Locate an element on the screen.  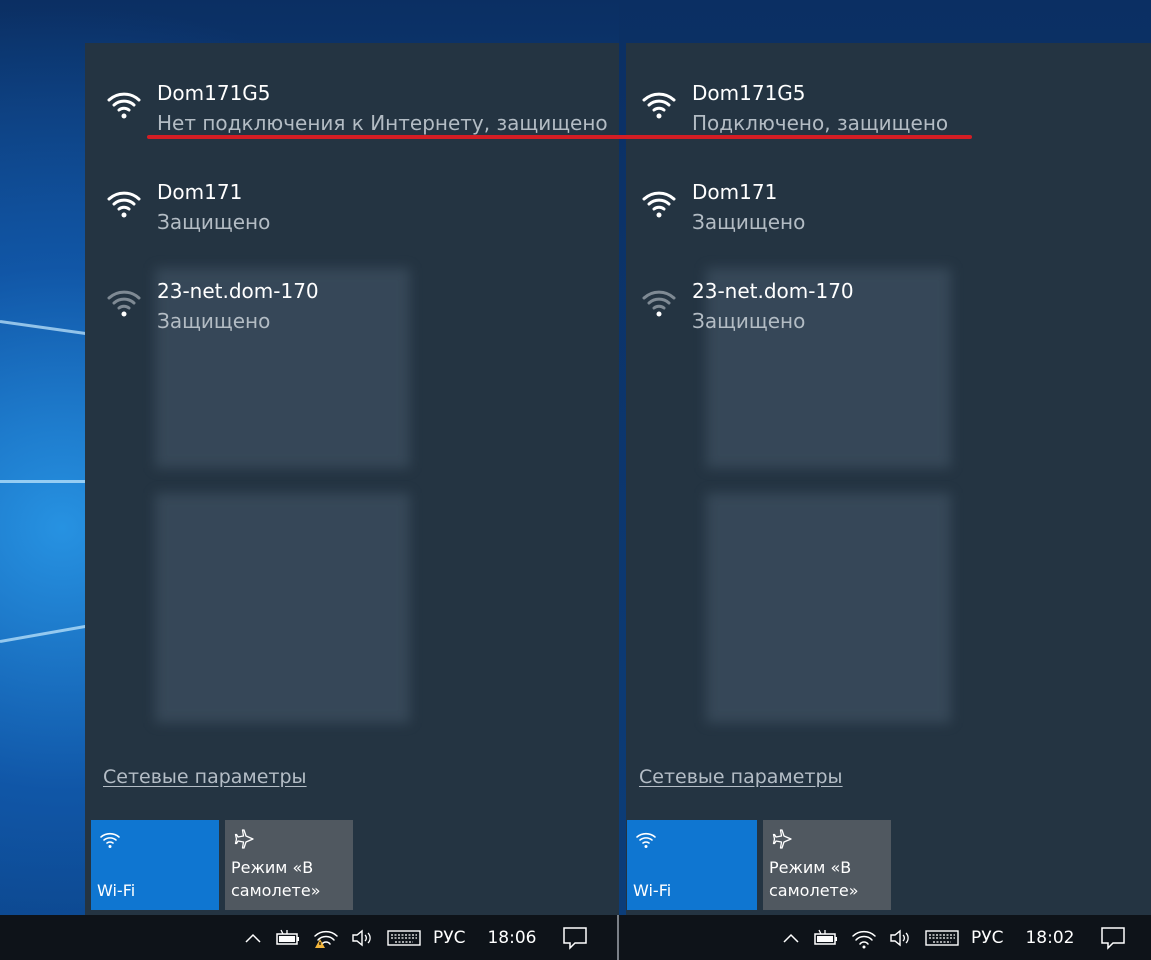
taskbar: РУС 18:06 is located at coordinates (309, 937).